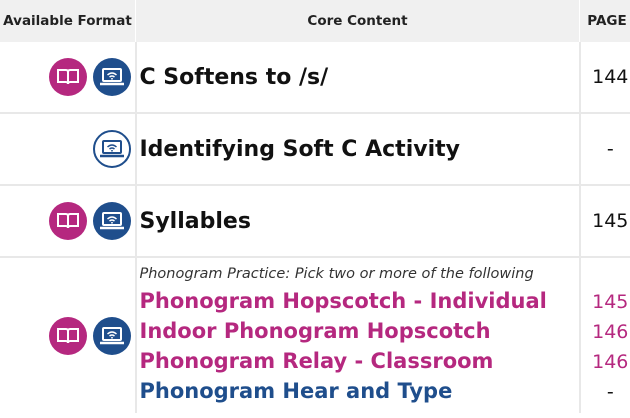  Describe the element at coordinates (604, 78) in the screenshot. I see `page-number: 144` at that location.